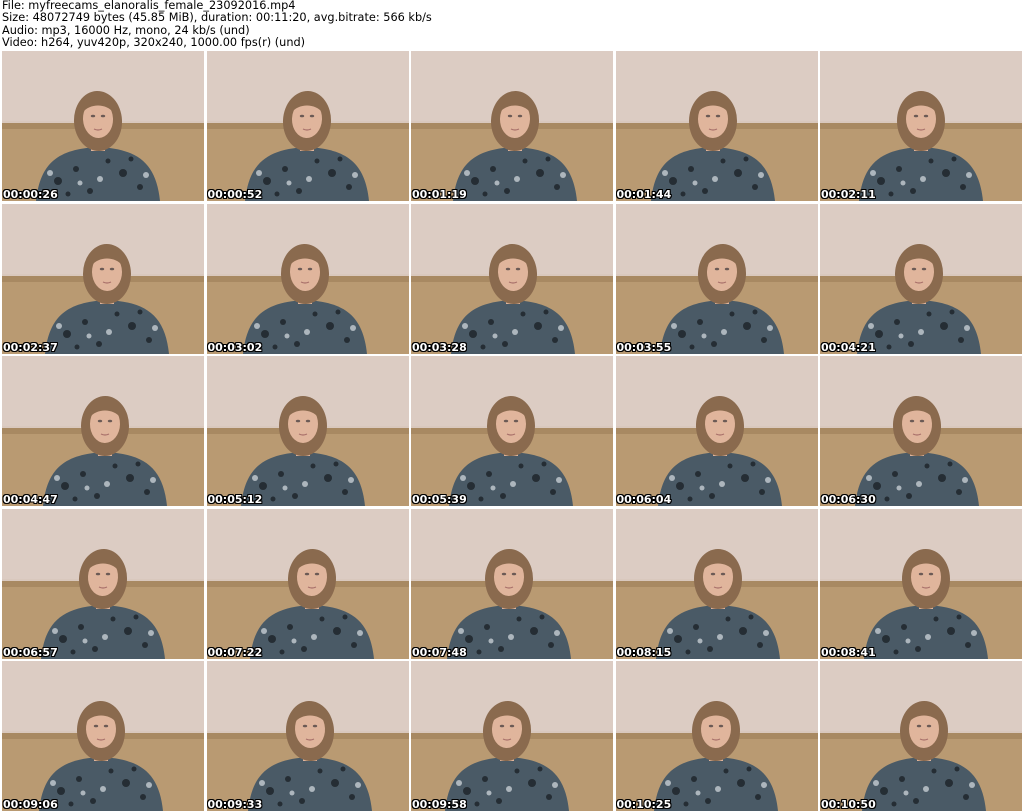  Describe the element at coordinates (848, 499) in the screenshot. I see `thumbnail-timestamp: 00:06:30` at that location.